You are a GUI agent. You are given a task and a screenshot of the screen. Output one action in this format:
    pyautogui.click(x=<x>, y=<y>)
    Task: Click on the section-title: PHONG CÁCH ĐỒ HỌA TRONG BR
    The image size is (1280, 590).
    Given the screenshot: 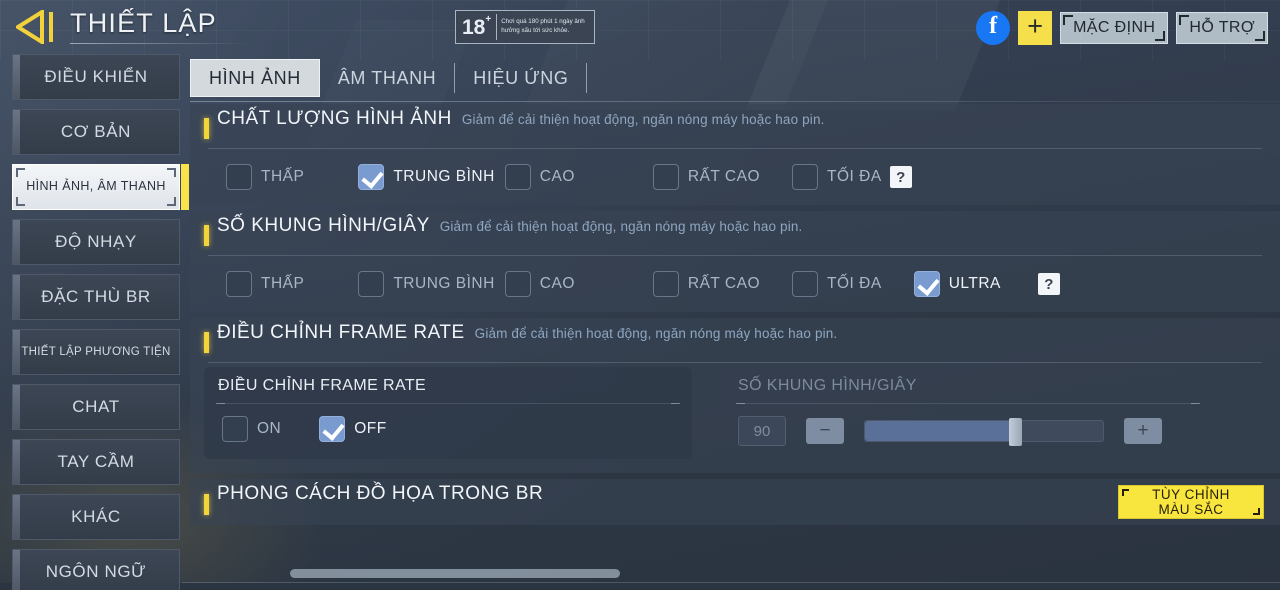 What is the action you would take?
    pyautogui.click(x=380, y=493)
    